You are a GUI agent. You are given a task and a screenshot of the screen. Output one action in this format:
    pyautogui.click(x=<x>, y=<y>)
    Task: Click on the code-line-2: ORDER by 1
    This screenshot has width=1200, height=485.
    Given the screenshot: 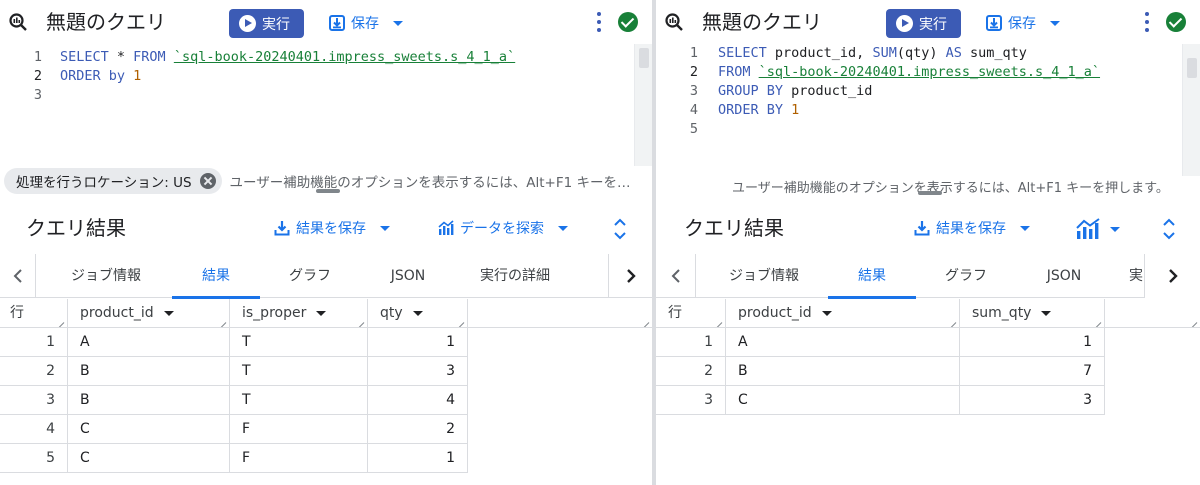 What is the action you would take?
    pyautogui.click(x=101, y=76)
    